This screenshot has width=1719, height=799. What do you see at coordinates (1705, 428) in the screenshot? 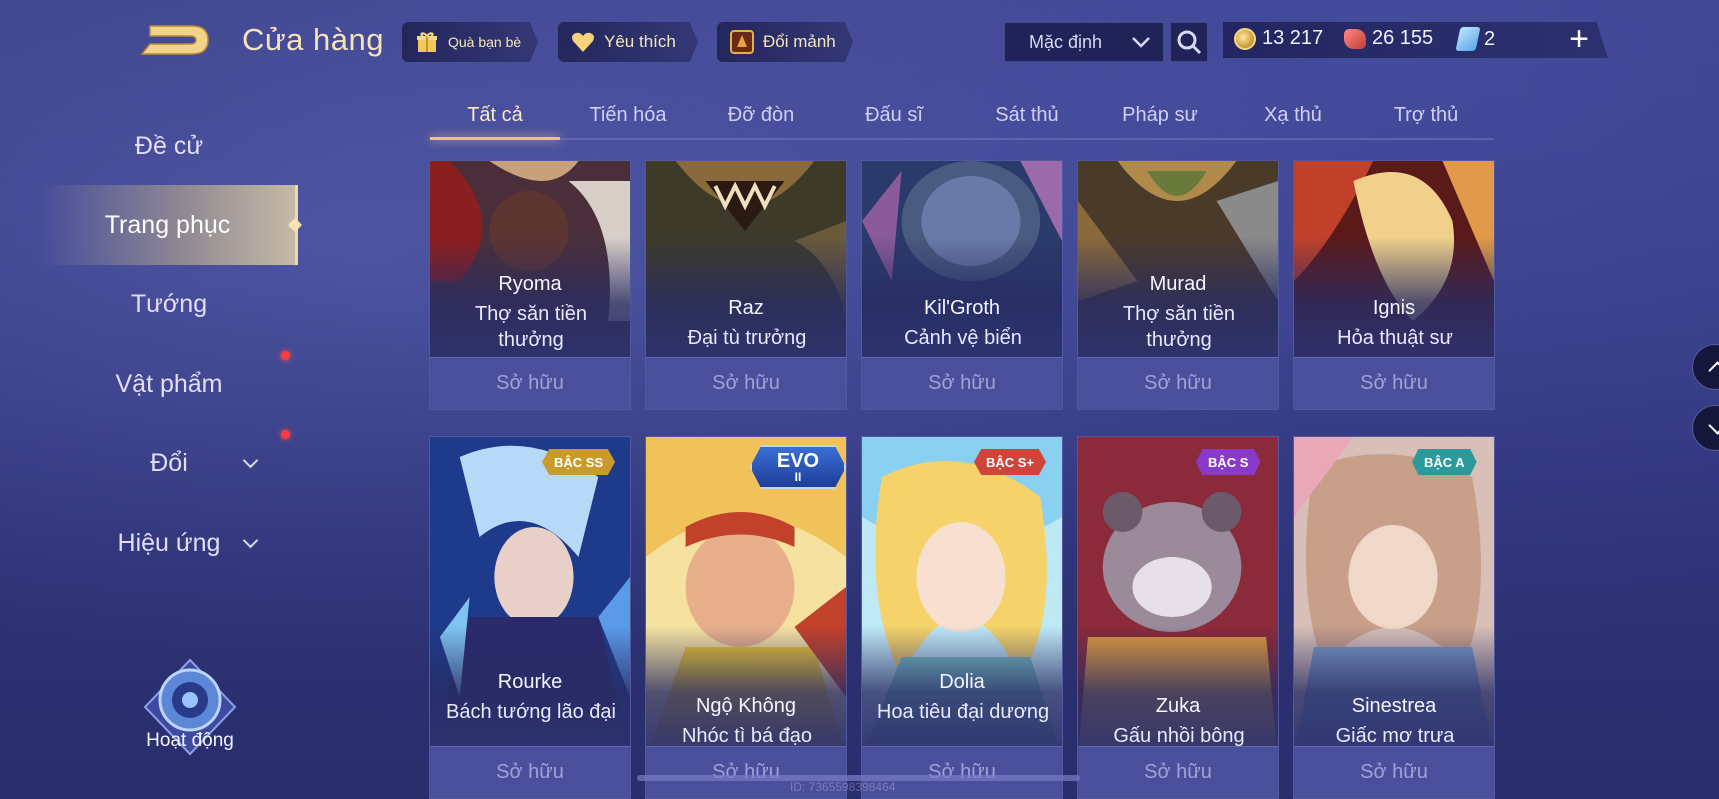
I see `scroll-down-icon` at bounding box center [1705, 428].